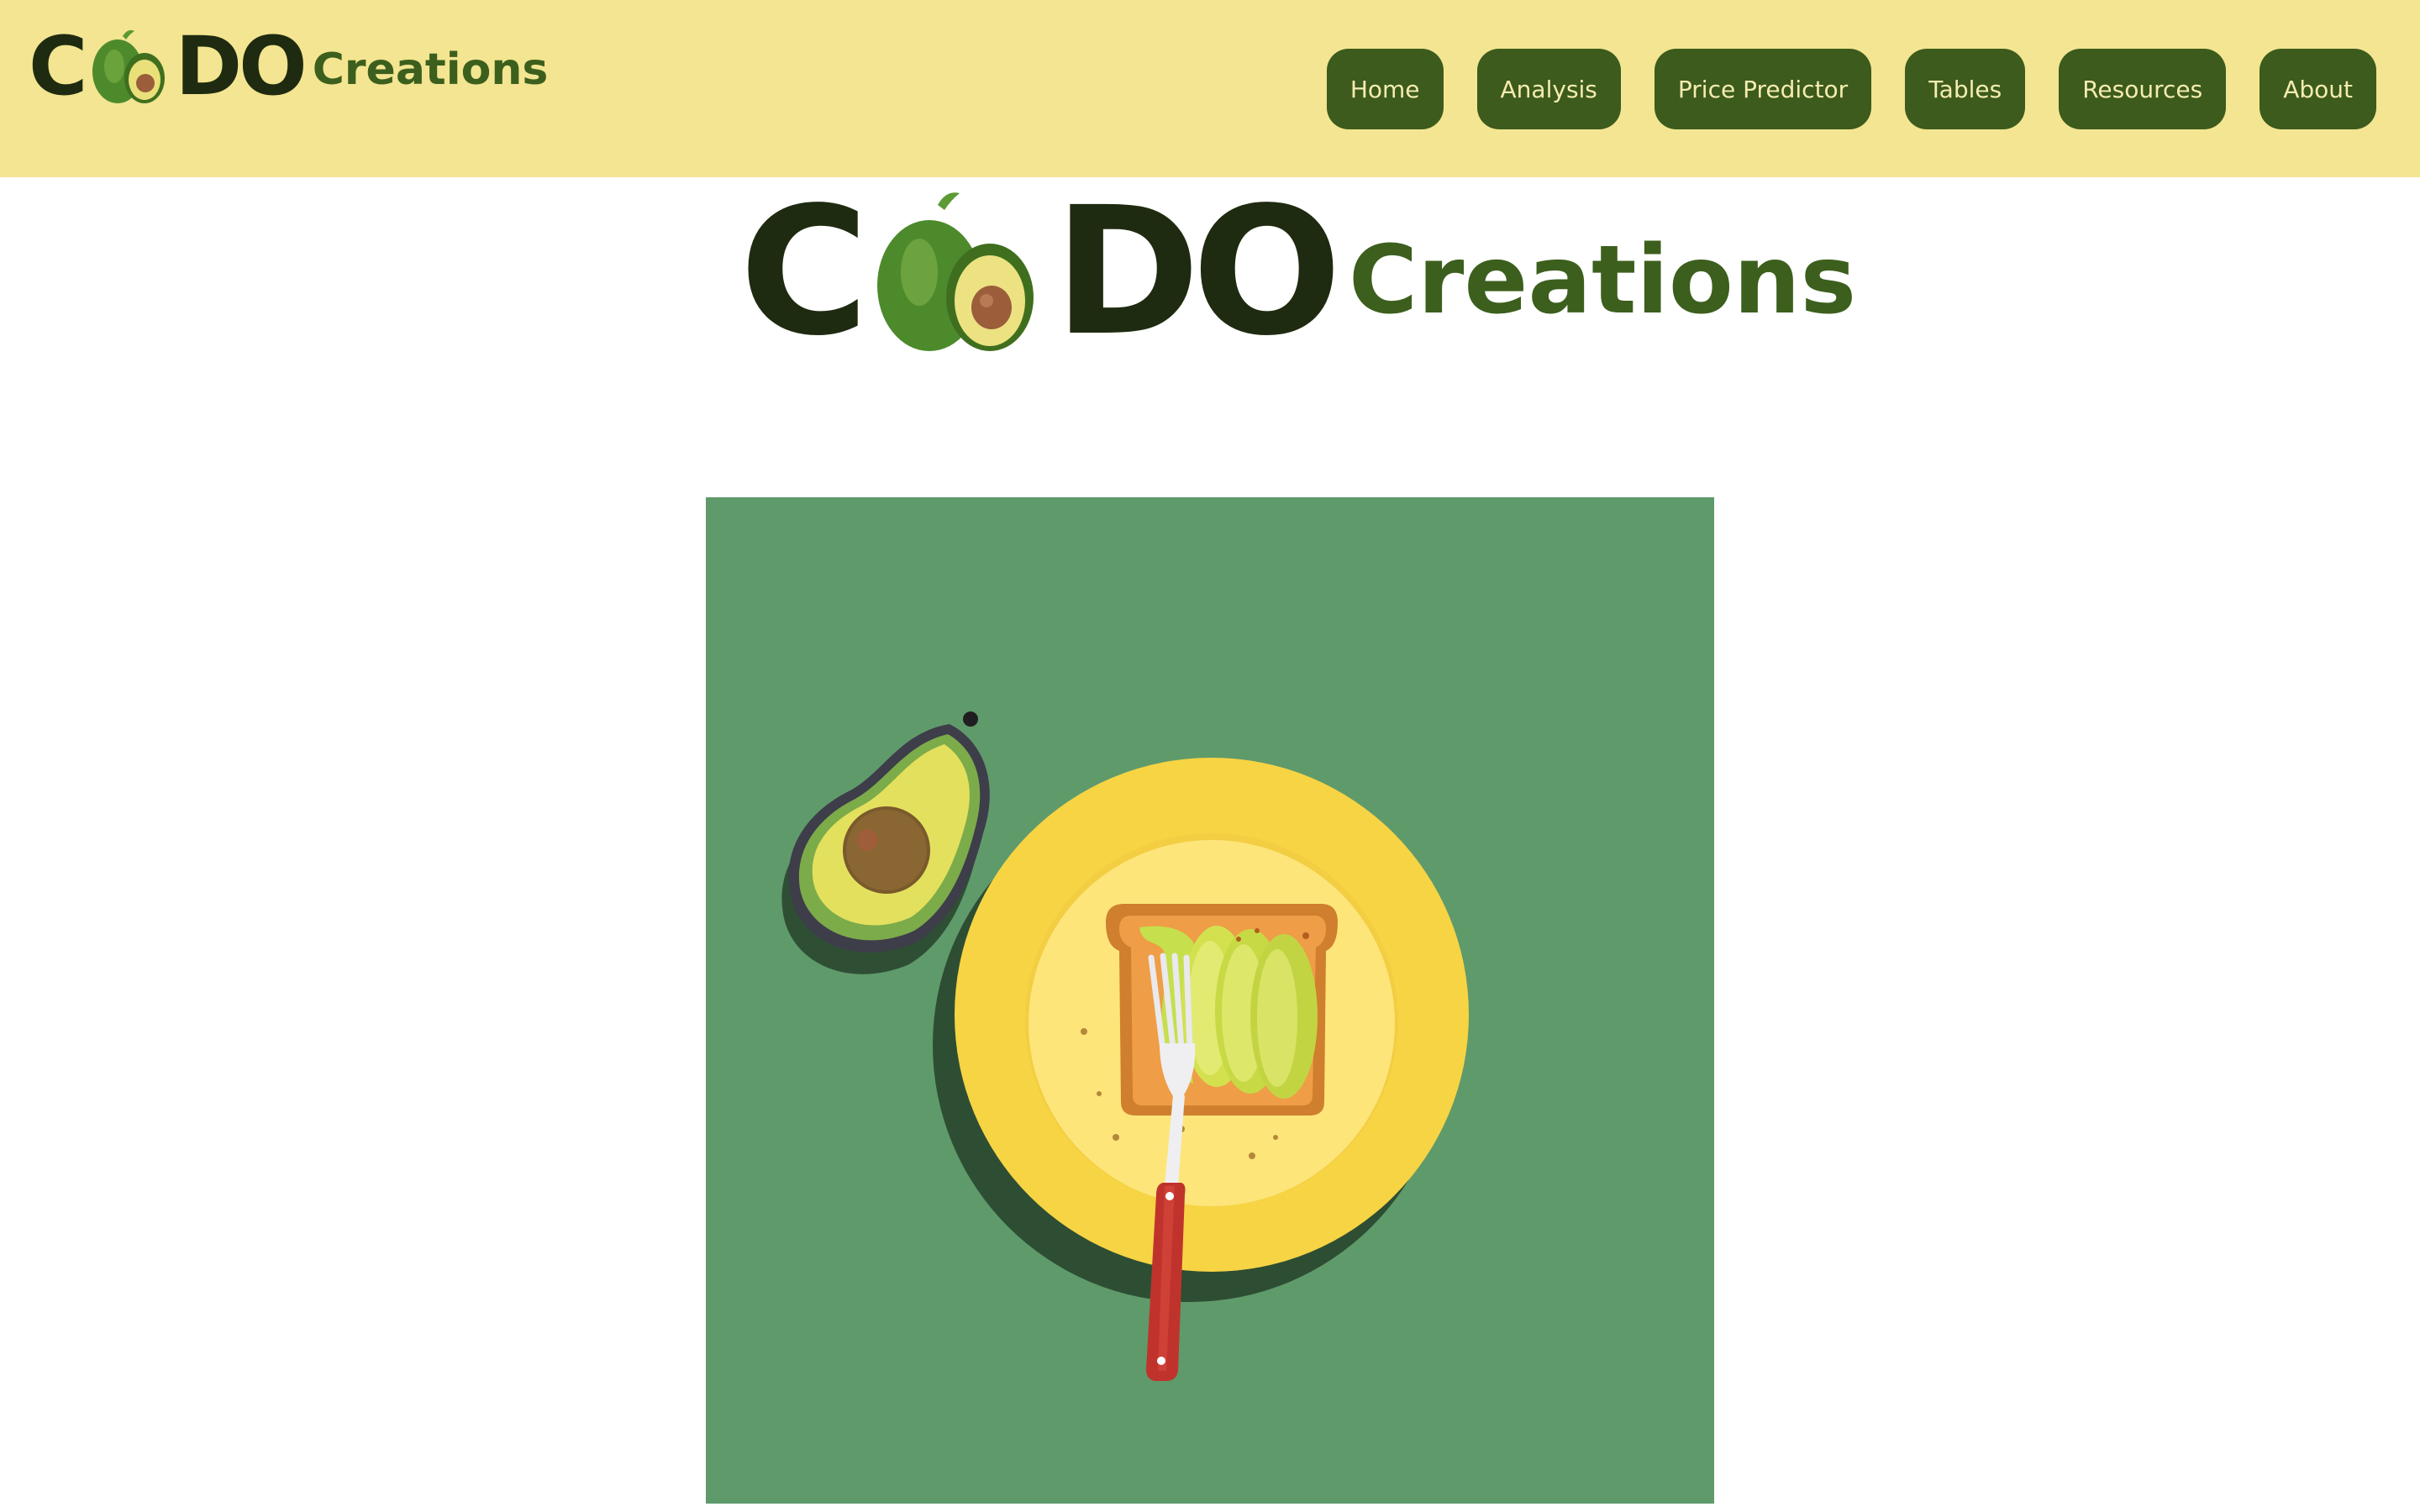  What do you see at coordinates (1385, 89) in the screenshot?
I see `nav-home-button: Home` at bounding box center [1385, 89].